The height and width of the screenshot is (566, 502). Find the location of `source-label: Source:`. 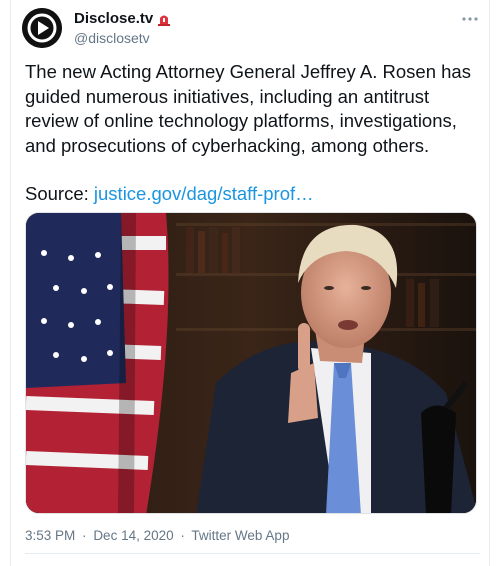

source-label: Source: is located at coordinates (57, 193).